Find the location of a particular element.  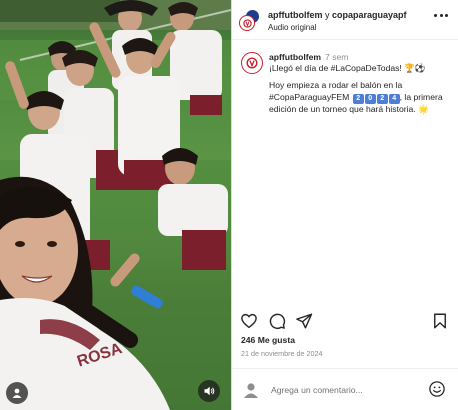

emoji-button is located at coordinates (437, 389).